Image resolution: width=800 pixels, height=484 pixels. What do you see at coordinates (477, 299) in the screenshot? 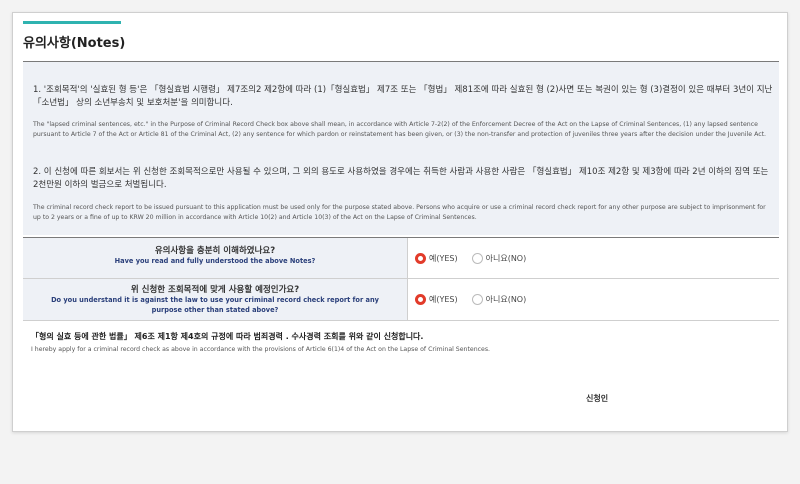
I see `q2-no-radio` at bounding box center [477, 299].